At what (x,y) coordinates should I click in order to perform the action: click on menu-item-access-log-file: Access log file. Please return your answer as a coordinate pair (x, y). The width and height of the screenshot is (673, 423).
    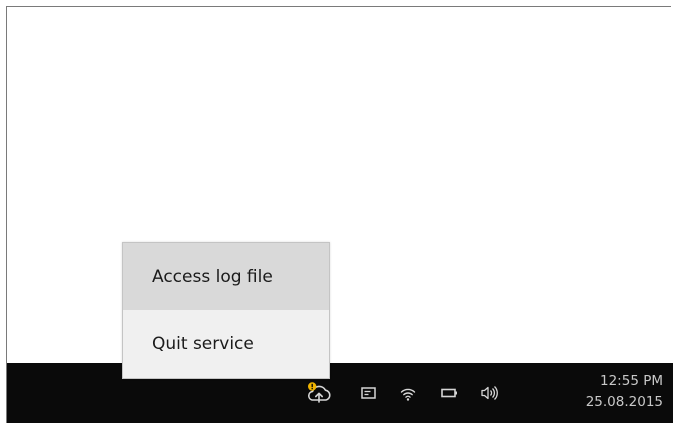
    Looking at the image, I should click on (226, 276).